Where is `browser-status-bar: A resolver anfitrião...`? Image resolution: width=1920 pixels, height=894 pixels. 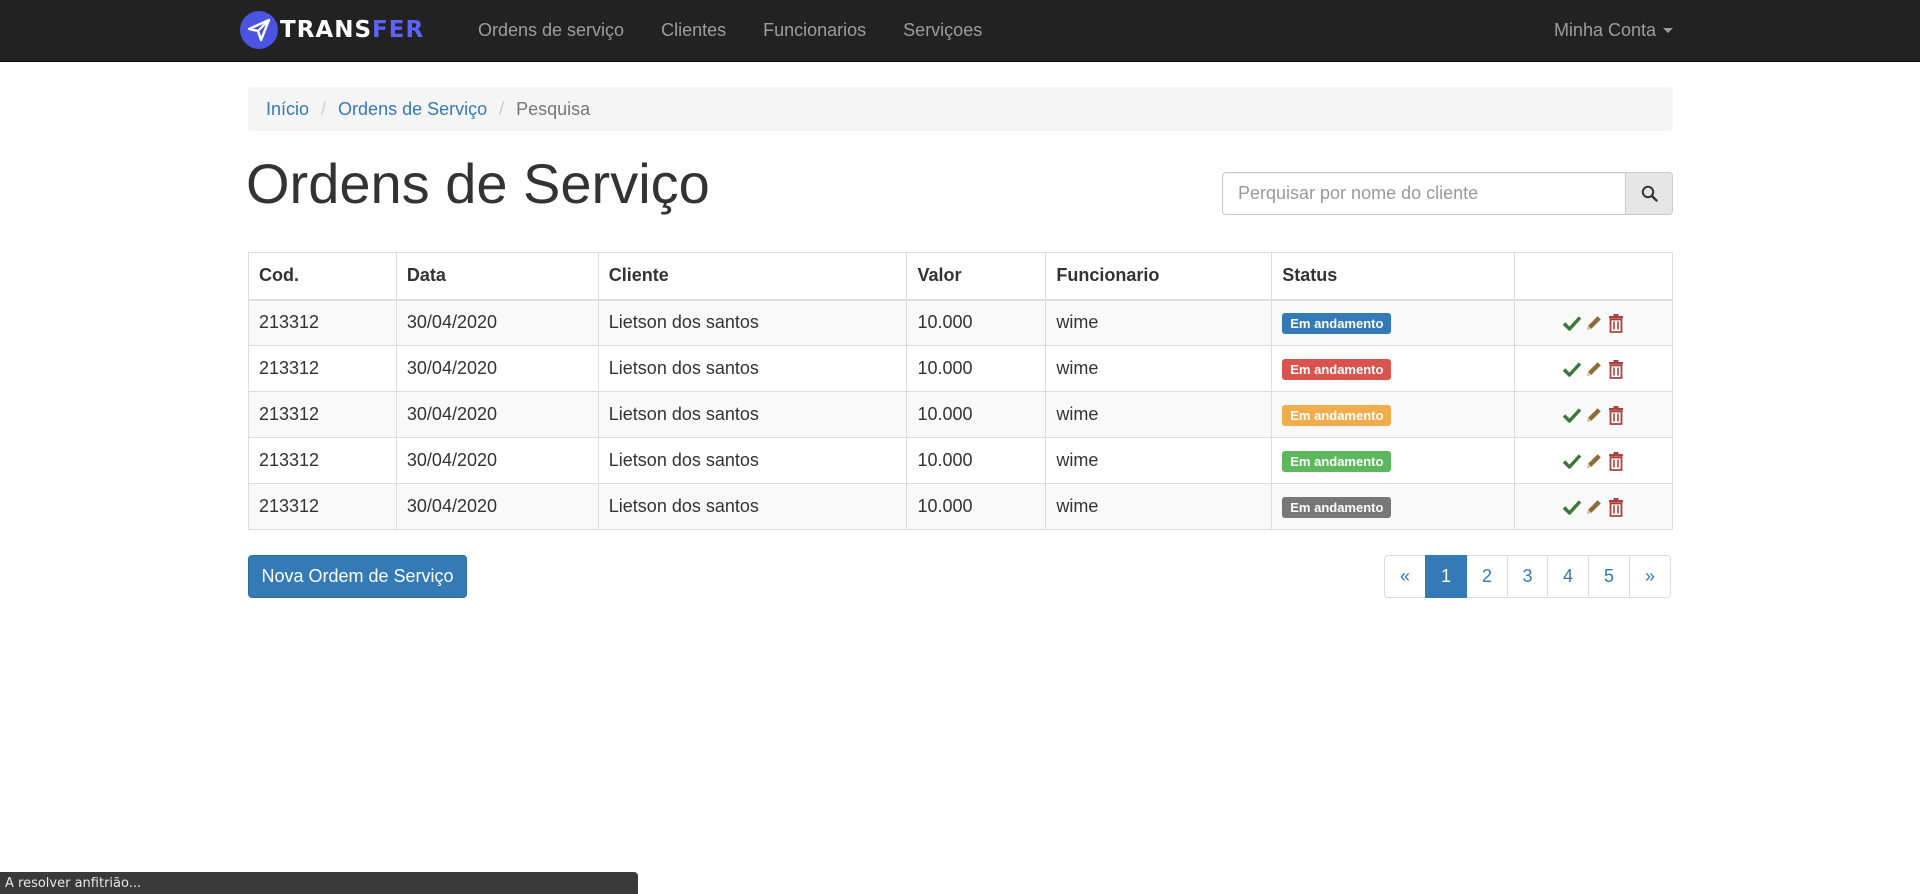
browser-status-bar: A resolver anfitrião... is located at coordinates (319, 883).